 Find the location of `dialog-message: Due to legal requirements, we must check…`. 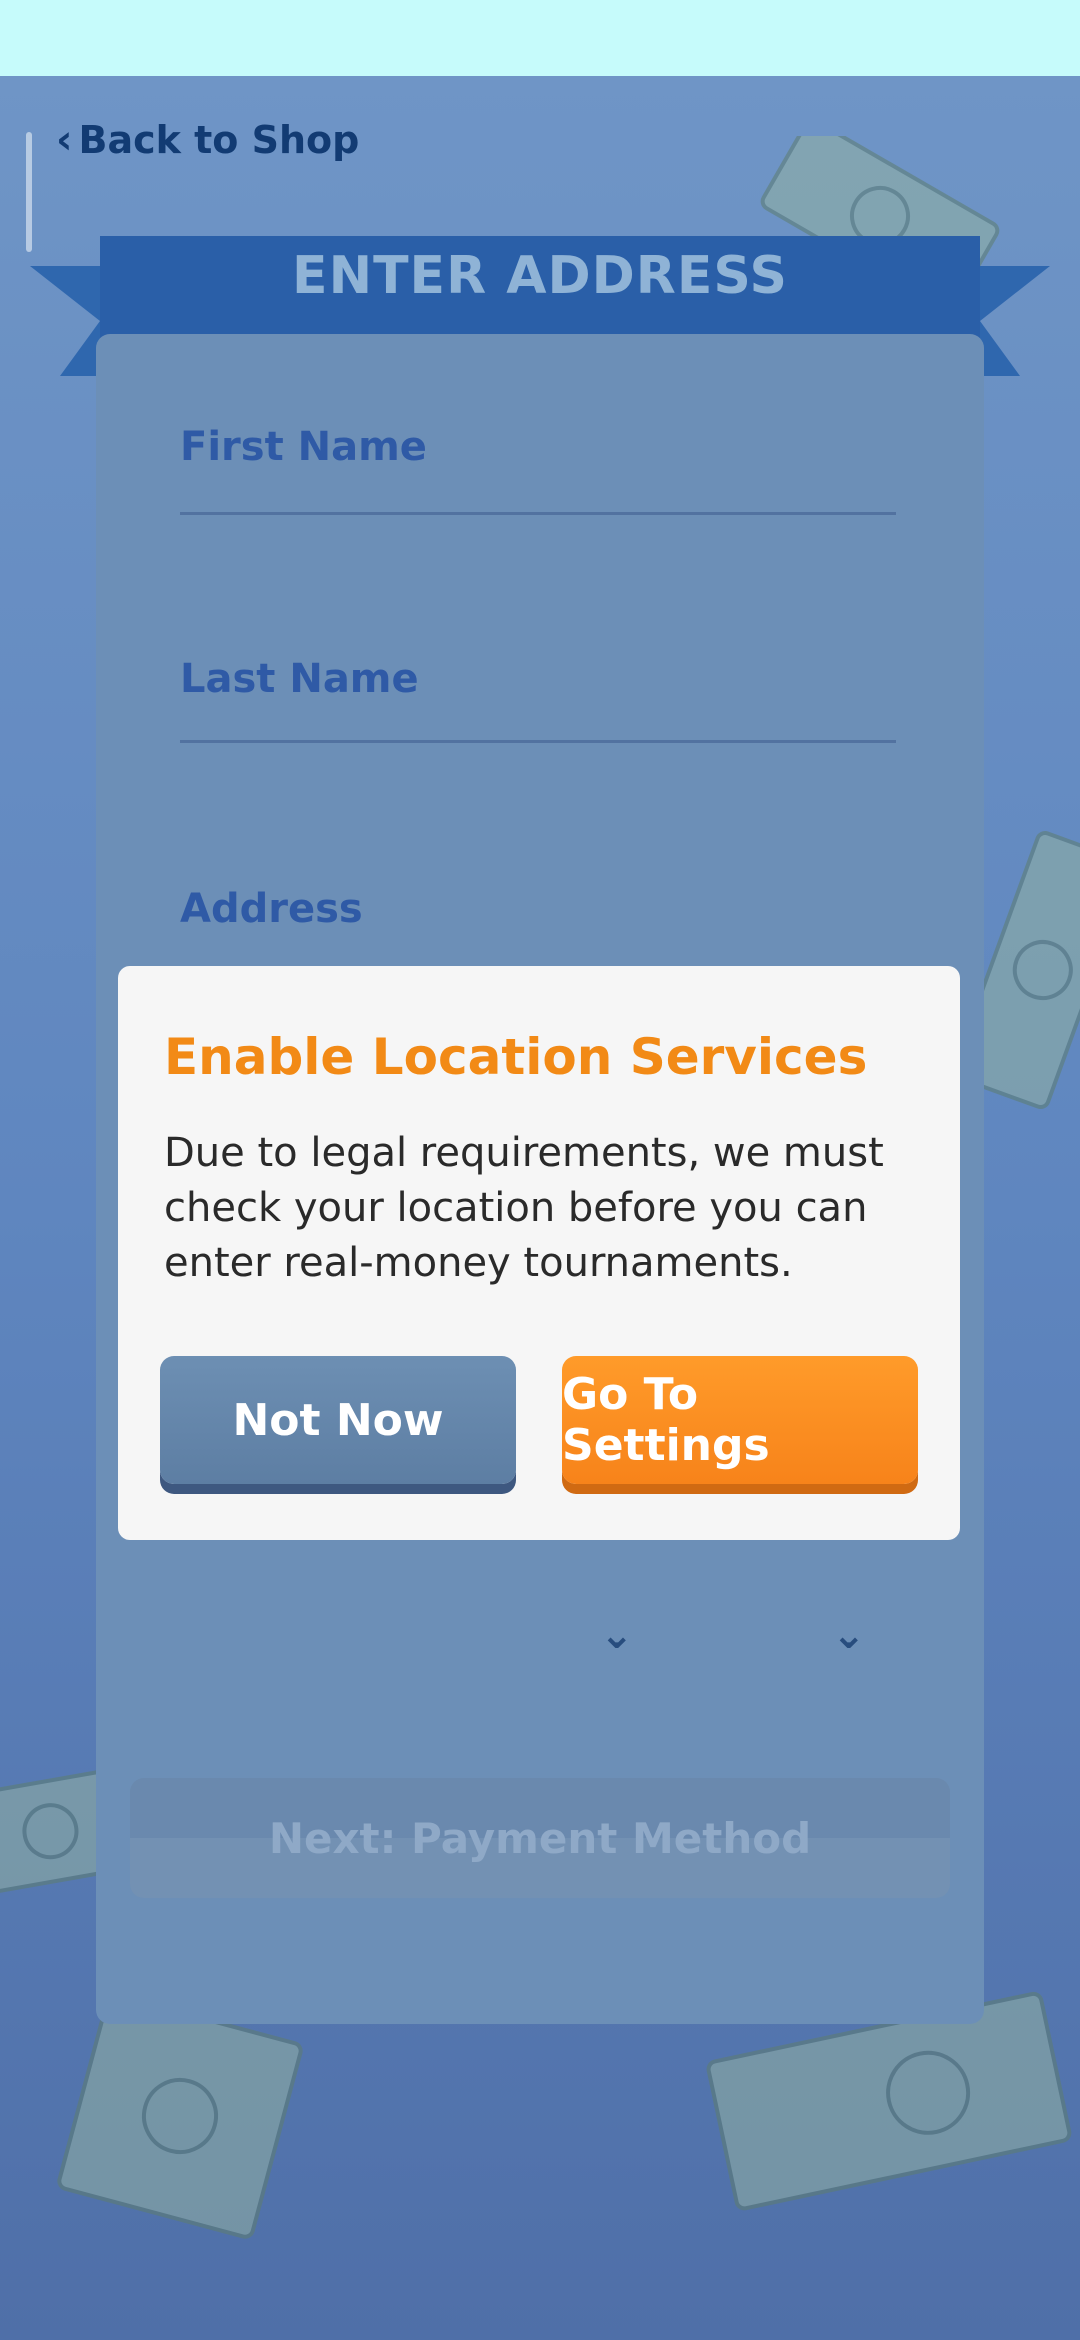

dialog-message: Due to legal requirements, we must check… is located at coordinates (524, 1208).